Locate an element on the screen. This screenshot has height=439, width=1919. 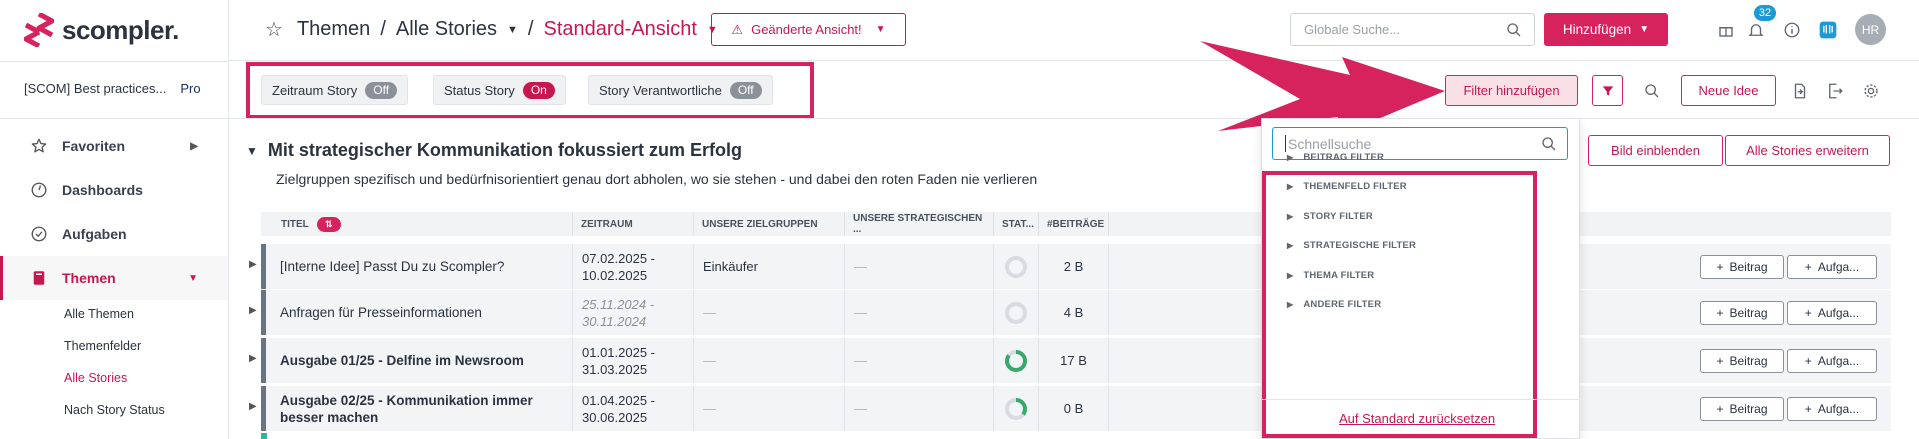
cell-period: 01.01.2025 -31.03.2025 is located at coordinates (632, 360).